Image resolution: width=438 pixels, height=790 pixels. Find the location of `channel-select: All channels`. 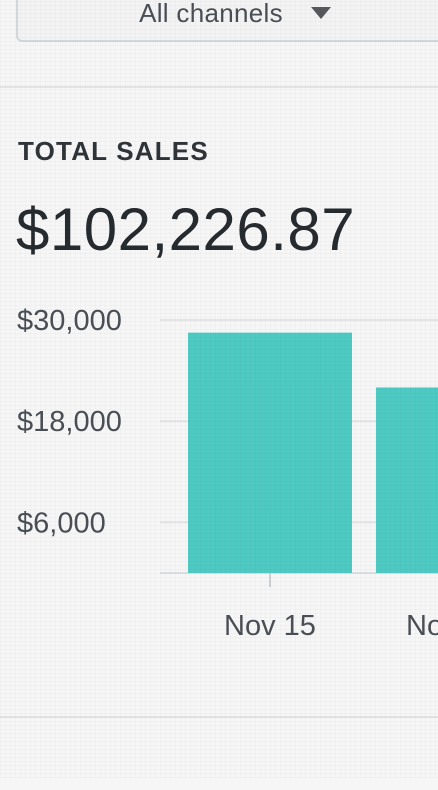

channel-select: All channels is located at coordinates (227, 21).